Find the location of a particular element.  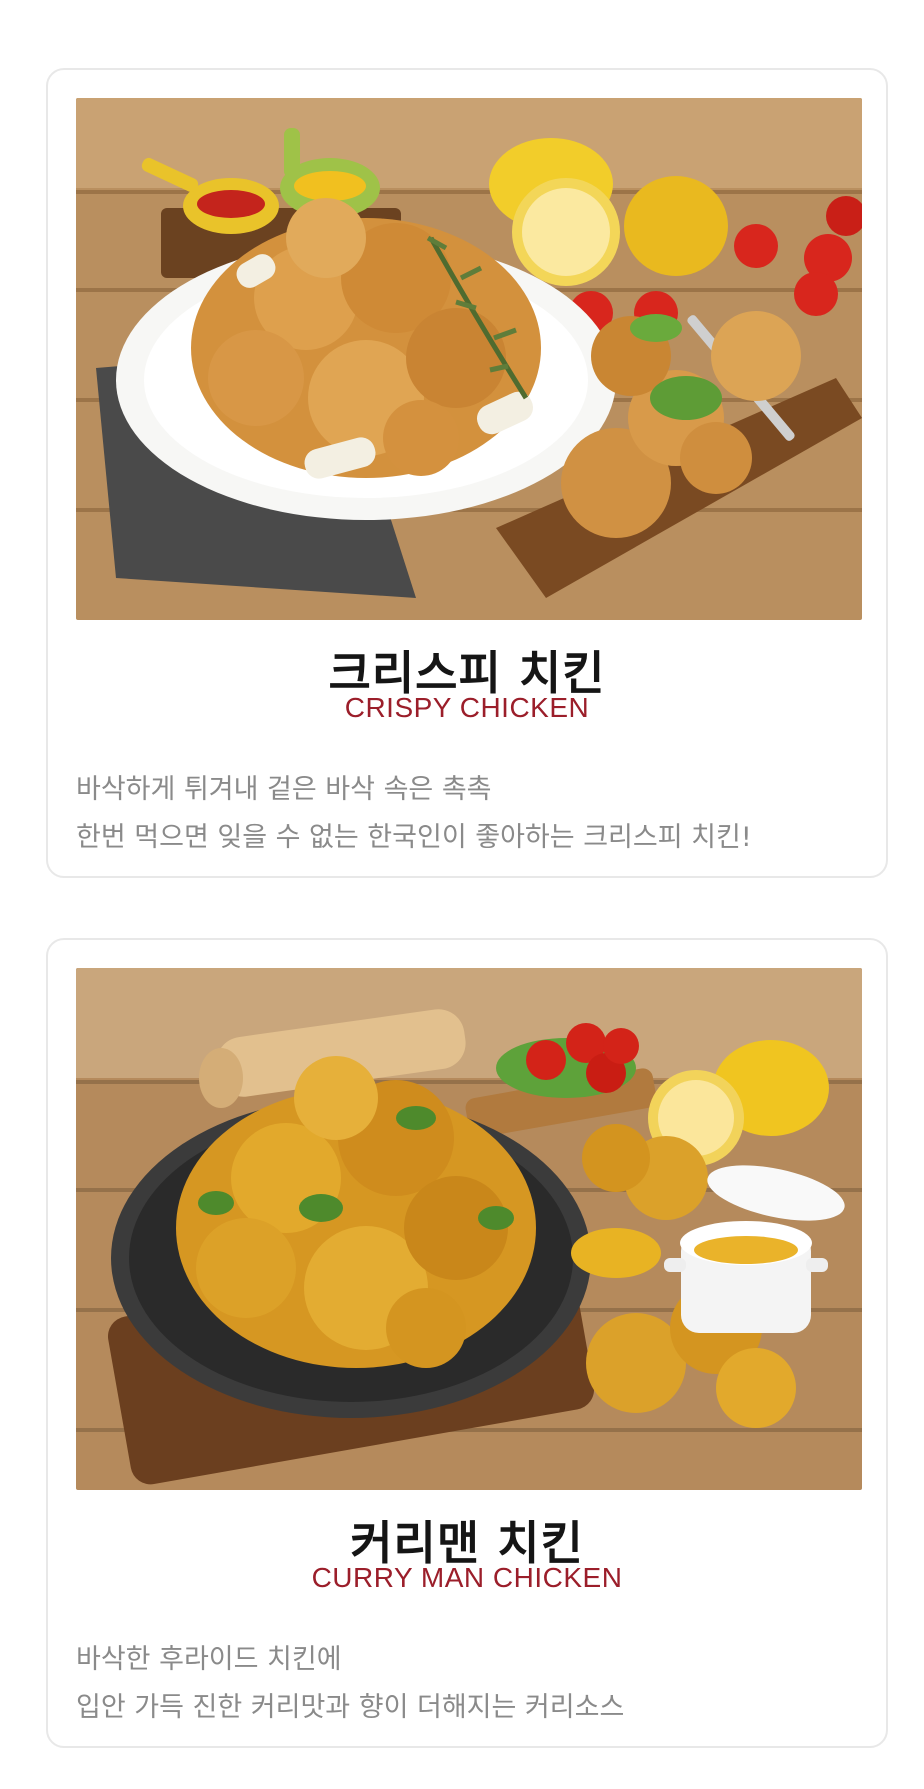

menu-title-en: CURRY MAN CHICKEN is located at coordinates (467, 1577).